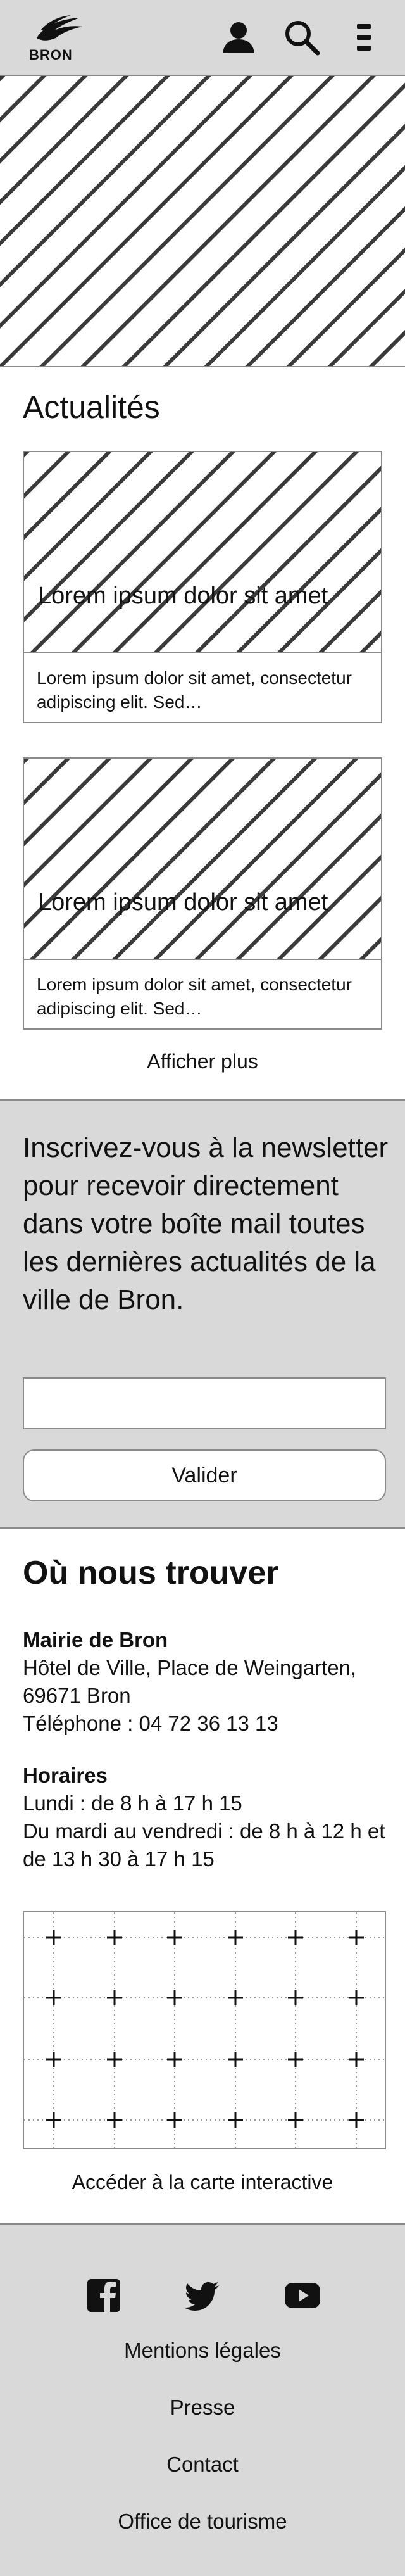  What do you see at coordinates (51, 55) in the screenshot?
I see `logo-text: BRON` at bounding box center [51, 55].